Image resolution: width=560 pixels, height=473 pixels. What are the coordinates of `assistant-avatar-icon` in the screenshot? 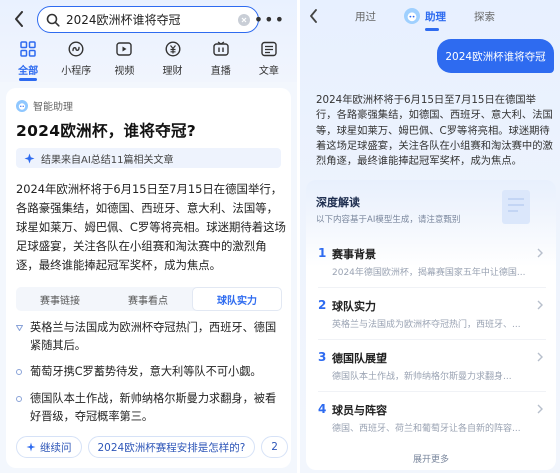 It's located at (412, 16).